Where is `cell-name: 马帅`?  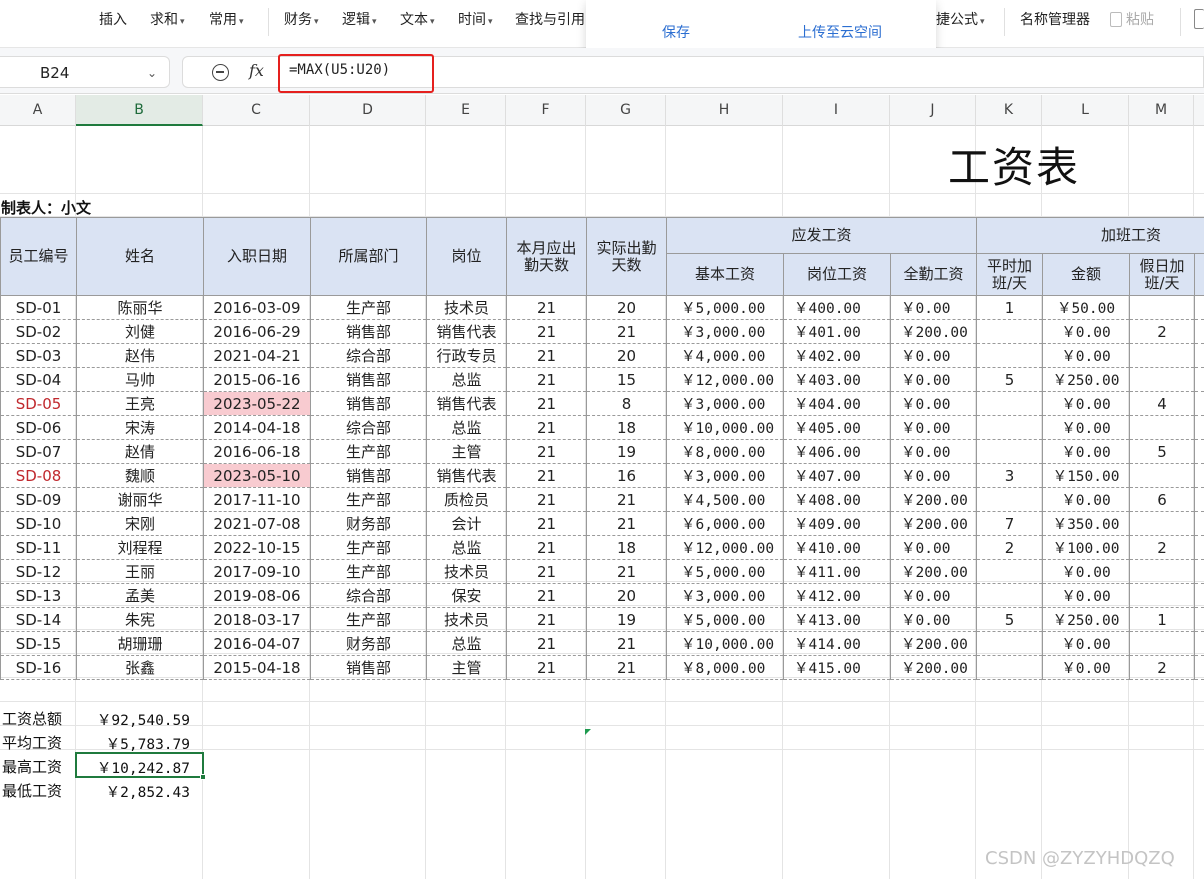 cell-name: 马帅 is located at coordinates (140, 379).